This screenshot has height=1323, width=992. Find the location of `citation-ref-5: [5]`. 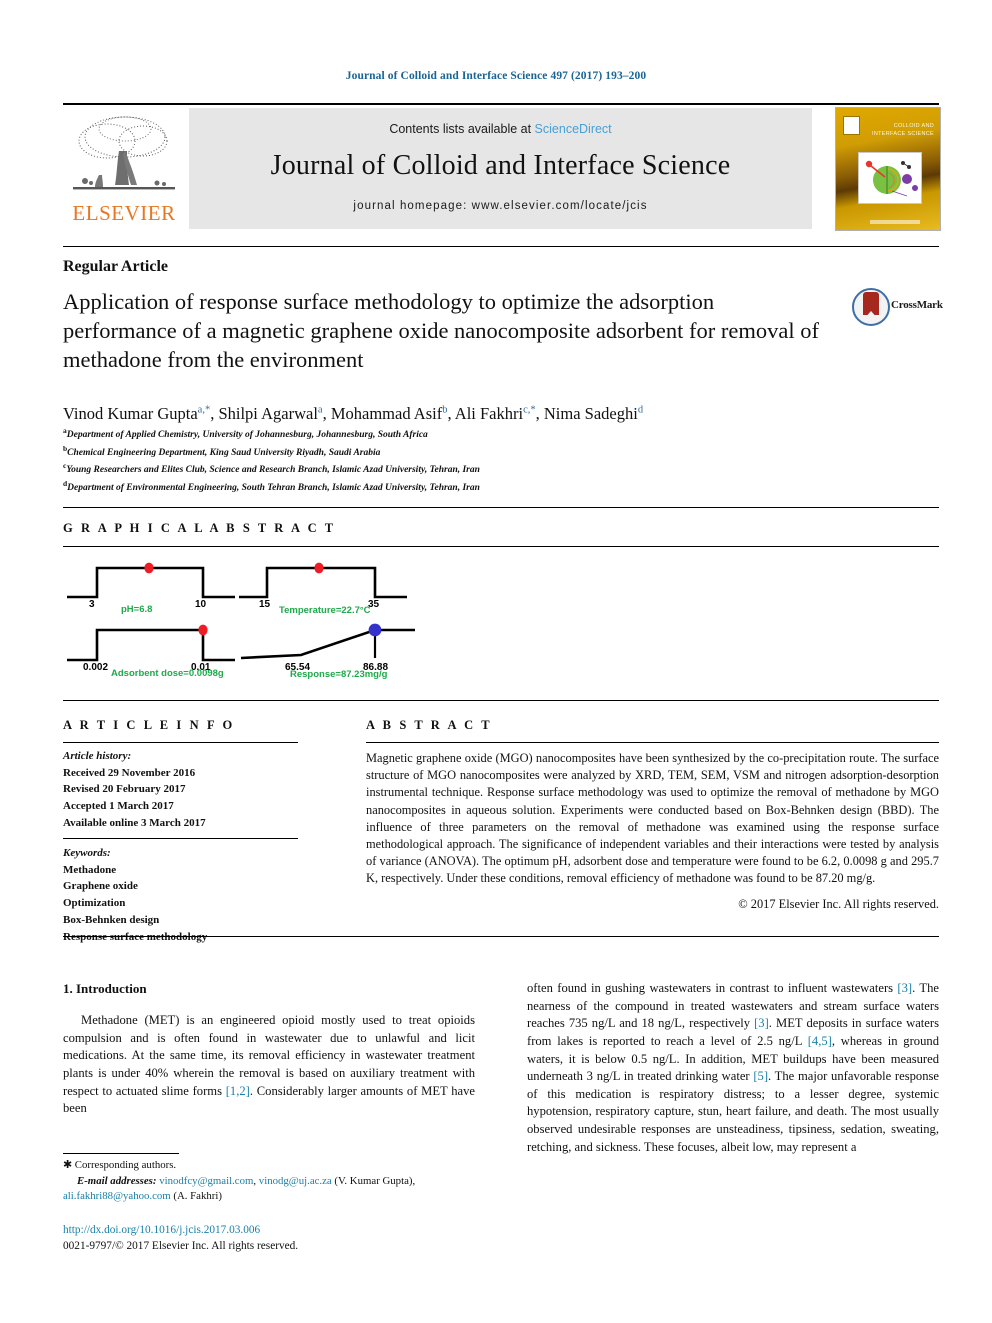

citation-ref-5: [5] is located at coordinates (760, 1076).